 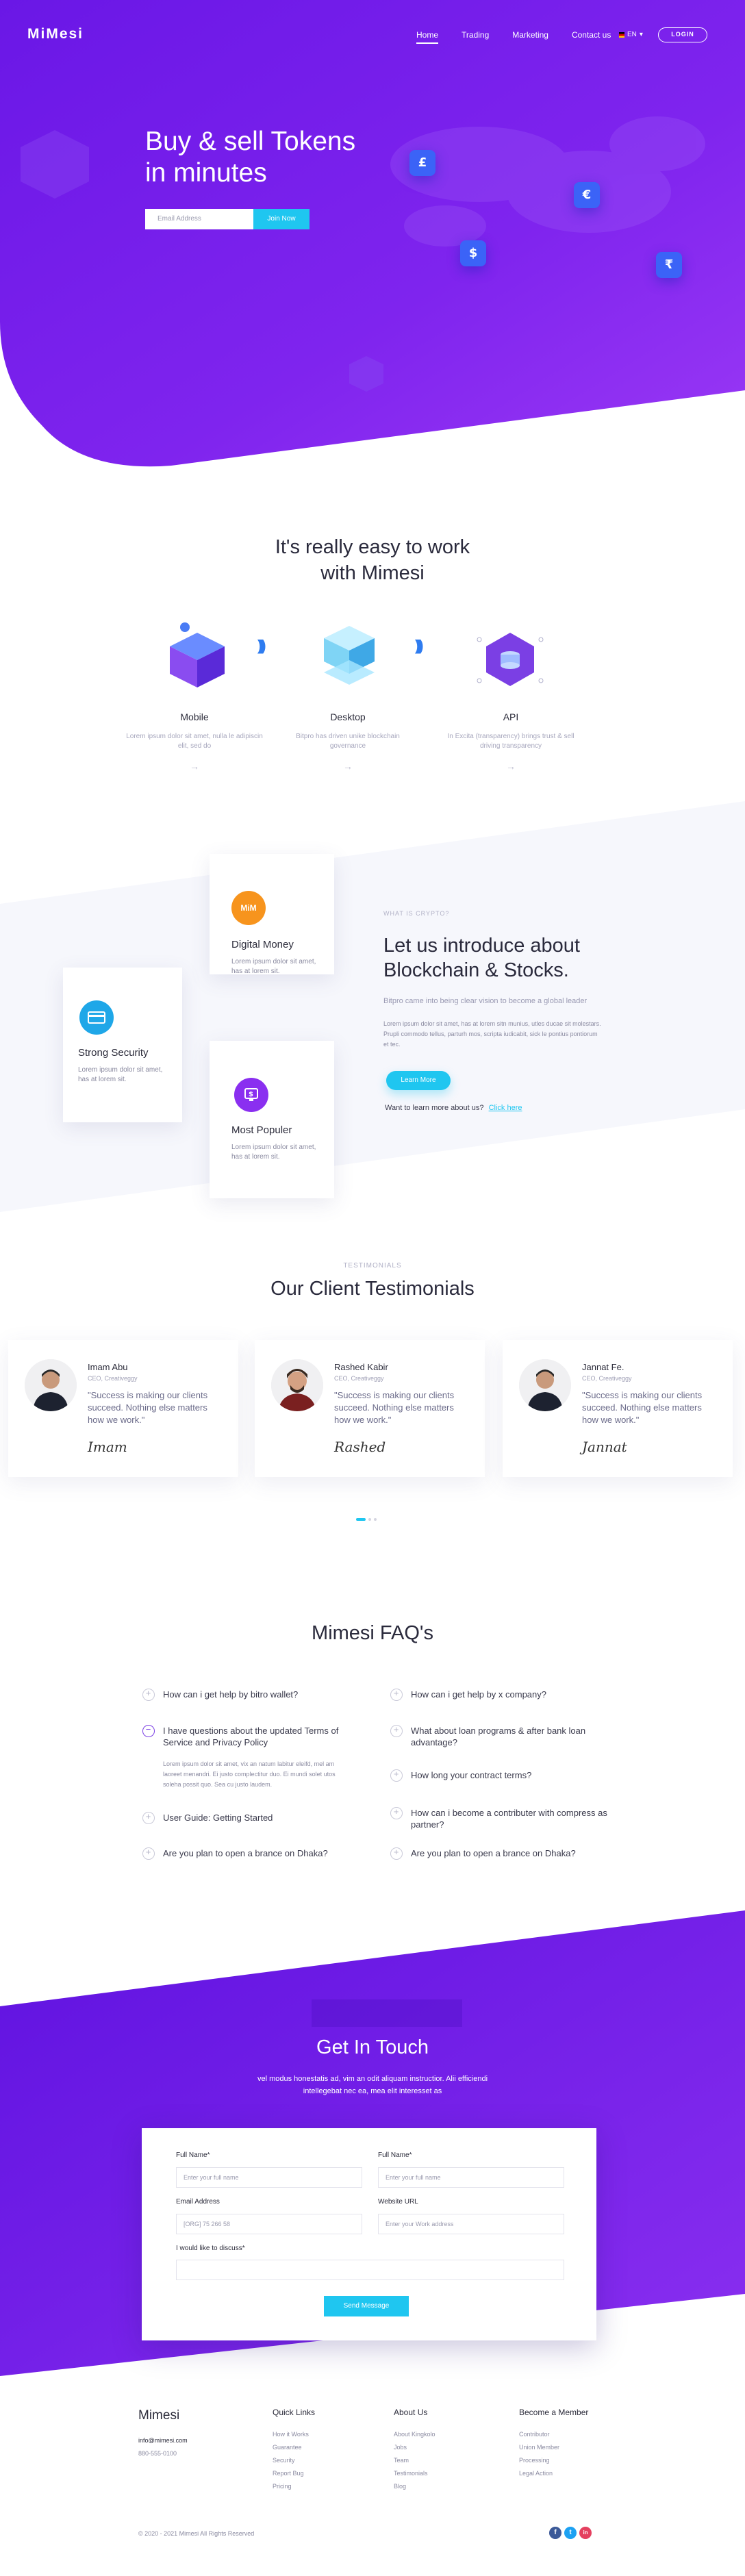 What do you see at coordinates (499, 1775) in the screenshot?
I see `faq-item: How long your contract terms?` at bounding box center [499, 1775].